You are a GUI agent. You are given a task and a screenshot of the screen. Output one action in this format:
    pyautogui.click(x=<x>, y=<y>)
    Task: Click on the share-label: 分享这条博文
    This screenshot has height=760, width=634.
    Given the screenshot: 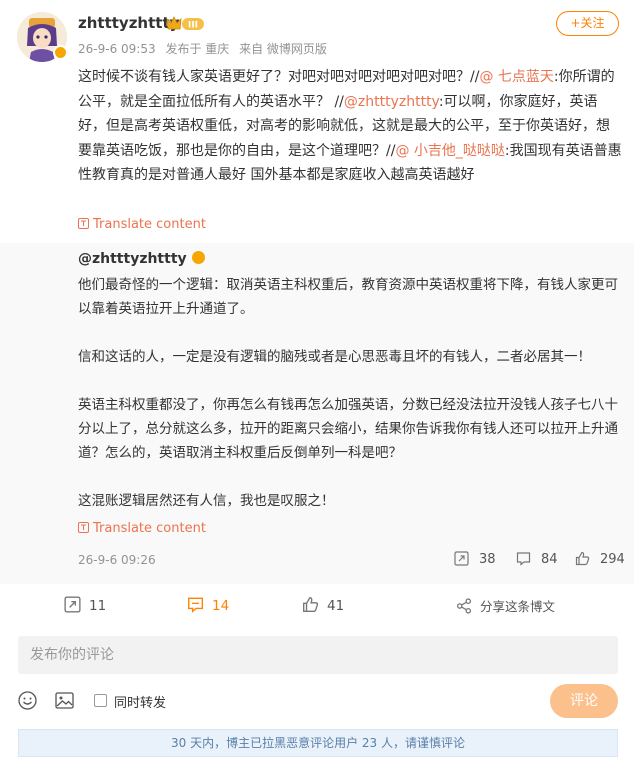 What is the action you would take?
    pyautogui.click(x=518, y=606)
    